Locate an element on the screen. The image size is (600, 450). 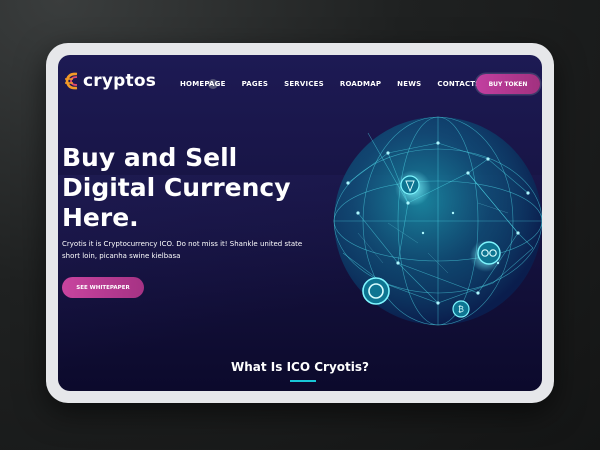
nav-item-pages: PAGES is located at coordinates (255, 84).